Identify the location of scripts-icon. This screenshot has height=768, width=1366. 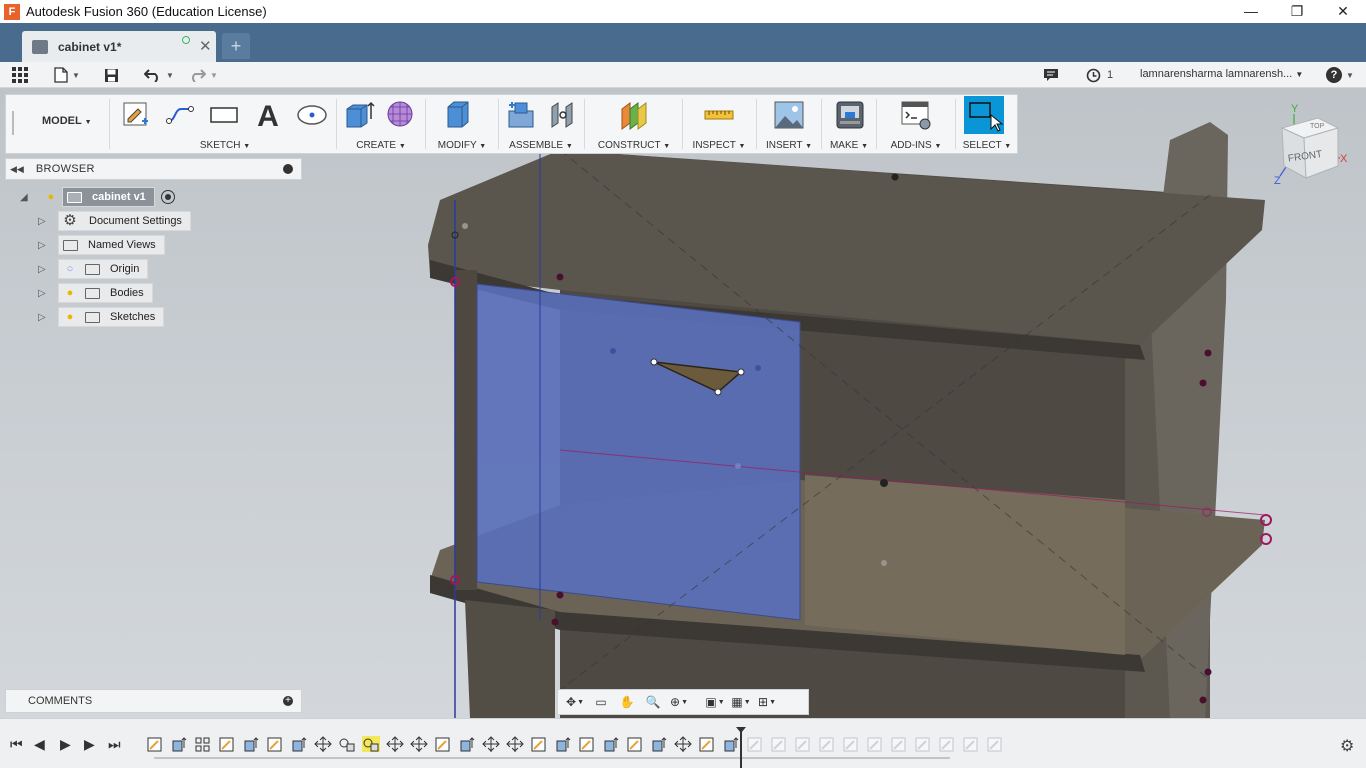
(916, 115).